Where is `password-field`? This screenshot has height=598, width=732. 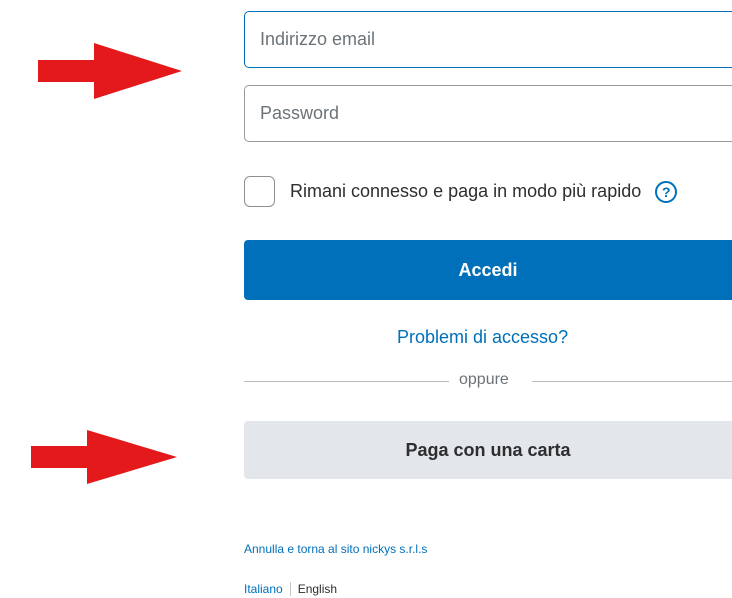 password-field is located at coordinates (488, 113).